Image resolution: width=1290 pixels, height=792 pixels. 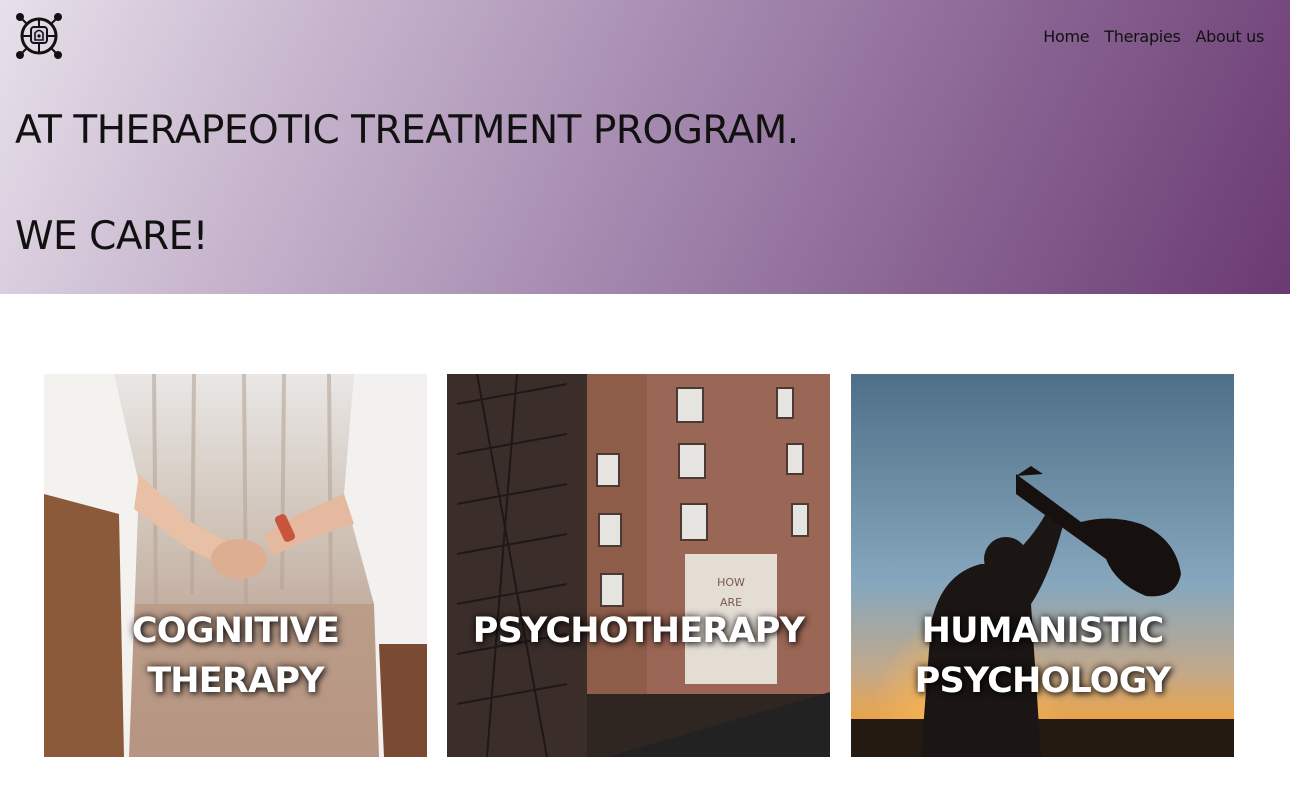 I want to click on card-psychotherapy: HOW ARE PSYCHOTHERAPY, so click(x=638, y=565).